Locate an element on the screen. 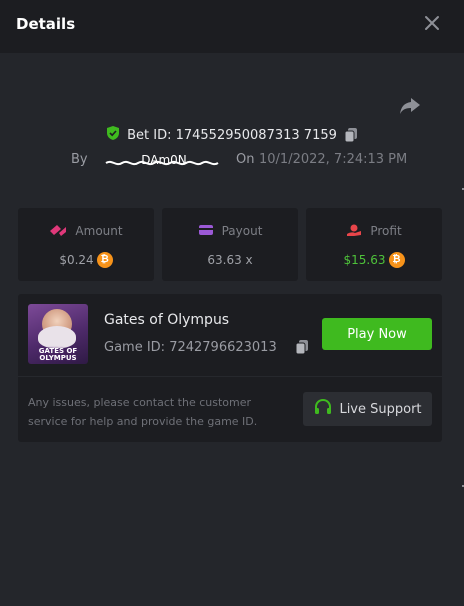 Image resolution: width=464 pixels, height=606 pixels. thumbnail-logo: GATES OF OLYMPUS is located at coordinates (58, 354).